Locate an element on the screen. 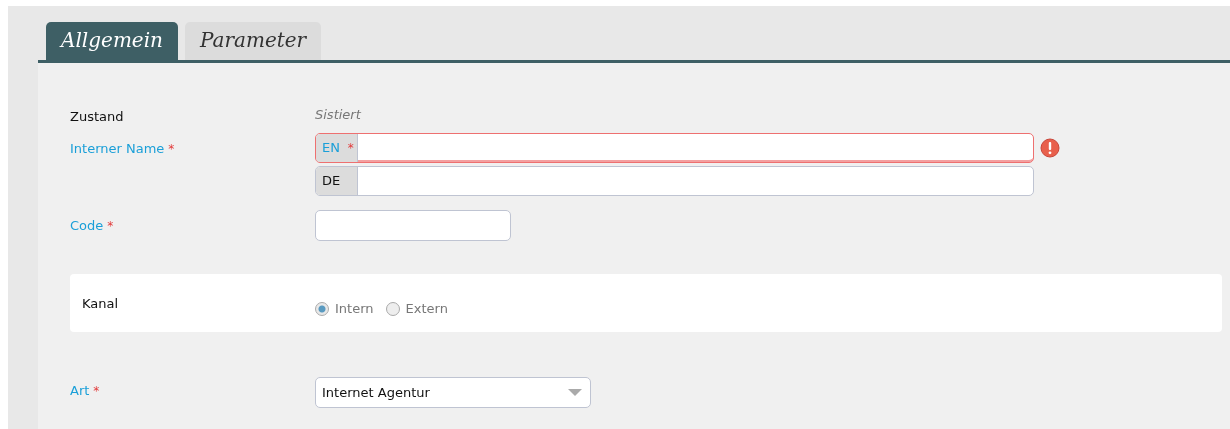 This screenshot has height=429, width=1230. input-field: DE is located at coordinates (674, 181).